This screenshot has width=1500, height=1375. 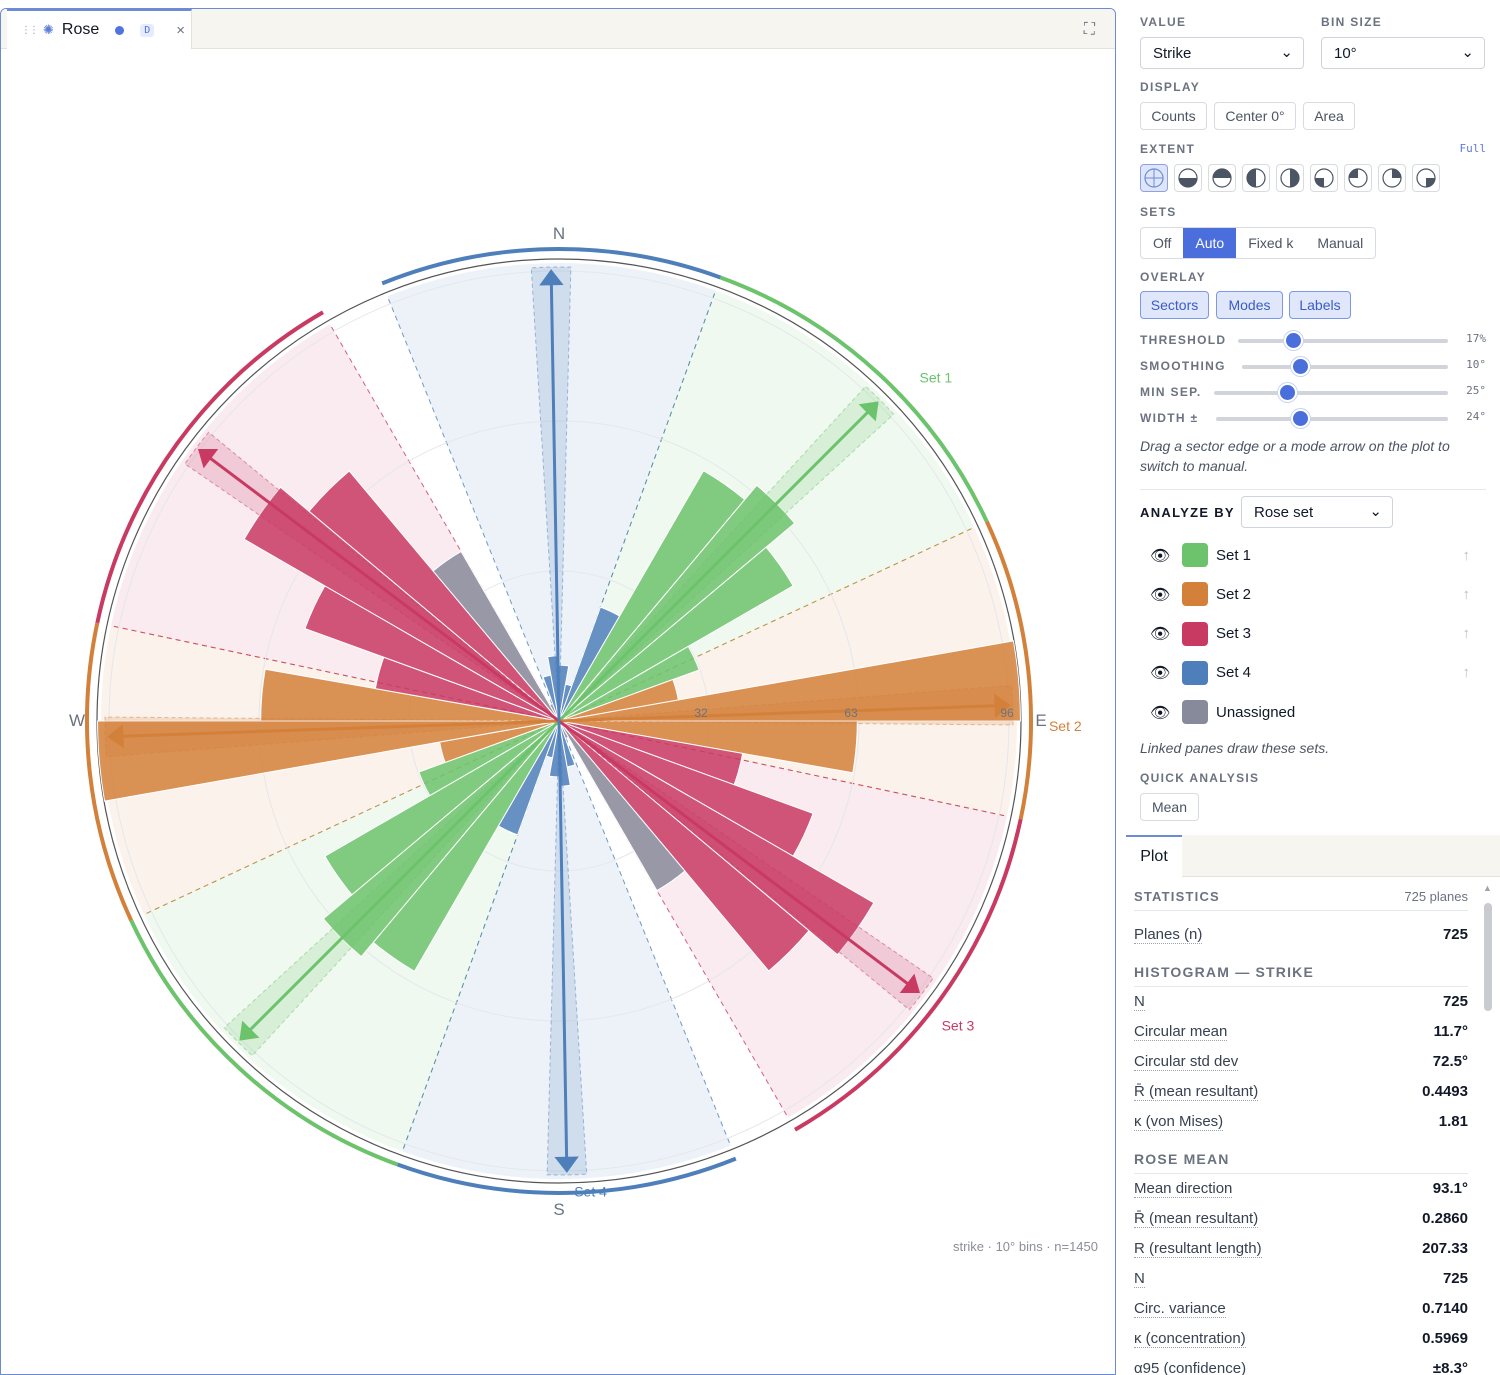 I want to click on stat-row: α95 (confidence) ±8.3°, so click(x=1301, y=1366).